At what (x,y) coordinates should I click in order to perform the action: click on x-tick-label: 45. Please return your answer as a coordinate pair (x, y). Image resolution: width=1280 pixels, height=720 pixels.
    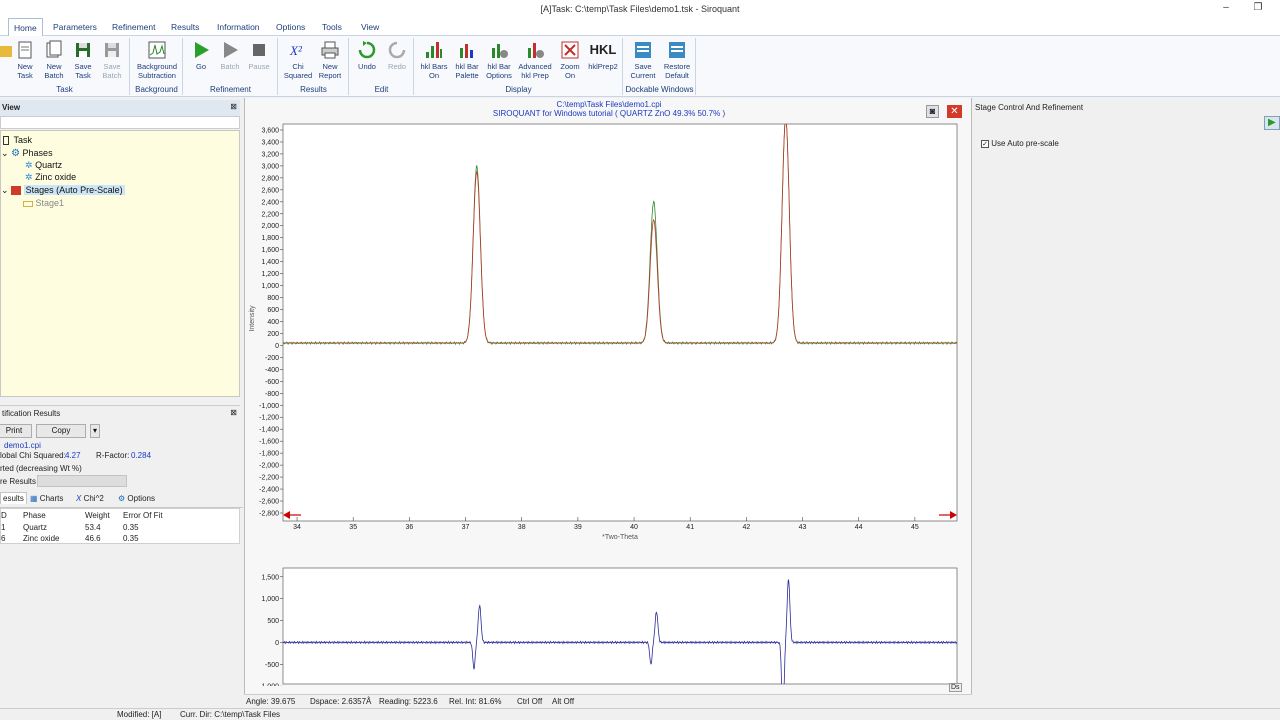
    Looking at the image, I should click on (915, 527).